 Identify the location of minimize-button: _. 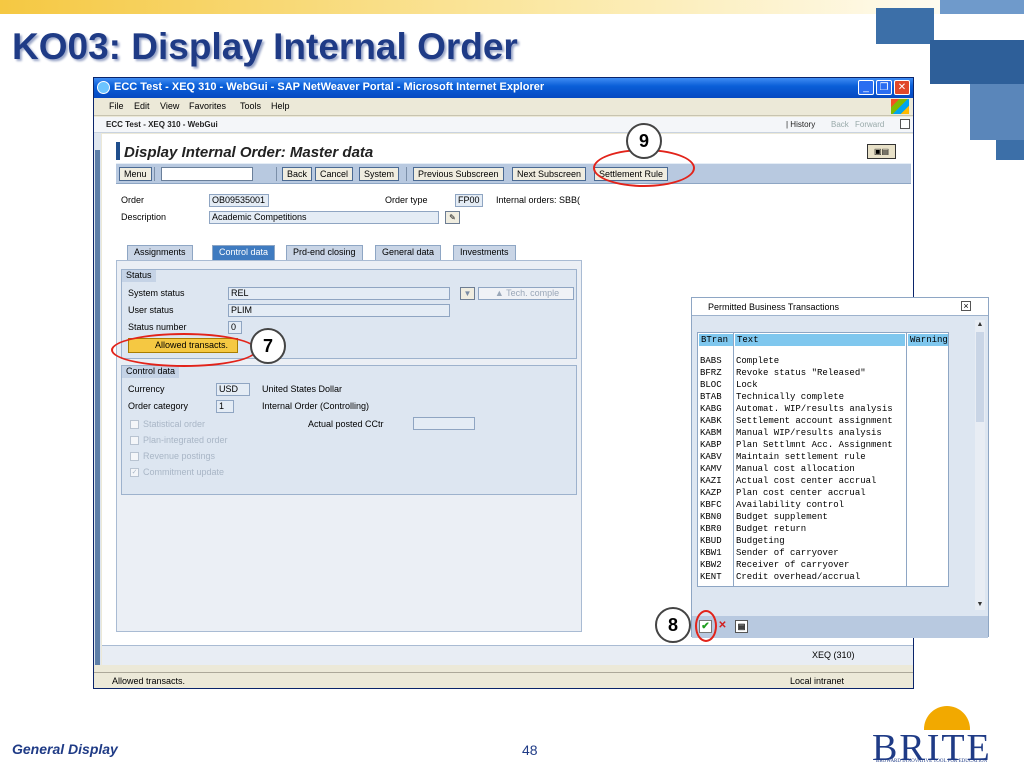
(866, 87).